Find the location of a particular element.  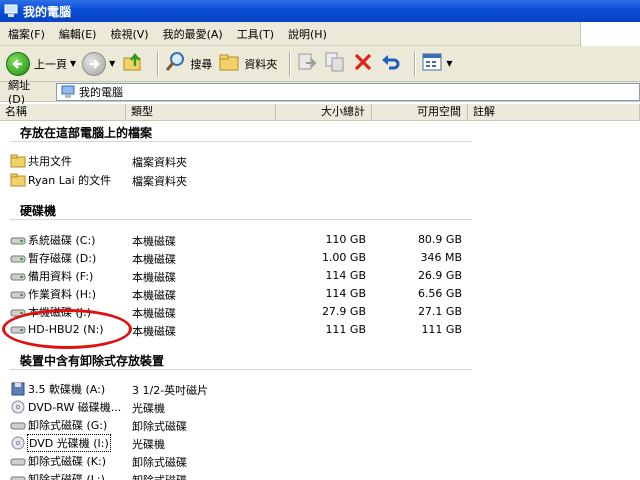

item-free-space: 80.9 GB is located at coordinates (439, 239).